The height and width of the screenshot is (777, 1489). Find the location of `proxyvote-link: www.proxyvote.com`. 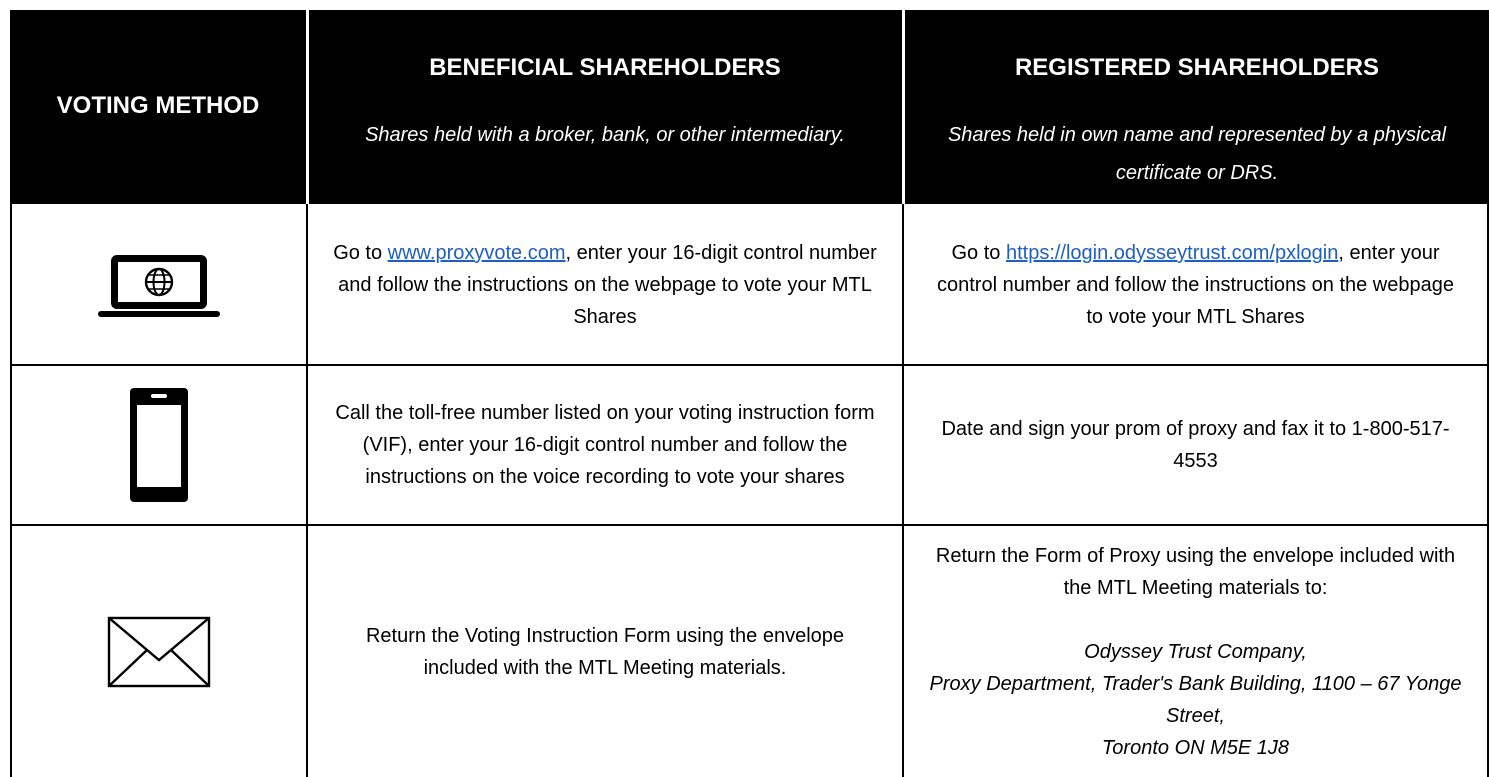

proxyvote-link: www.proxyvote.com is located at coordinates (477, 253).